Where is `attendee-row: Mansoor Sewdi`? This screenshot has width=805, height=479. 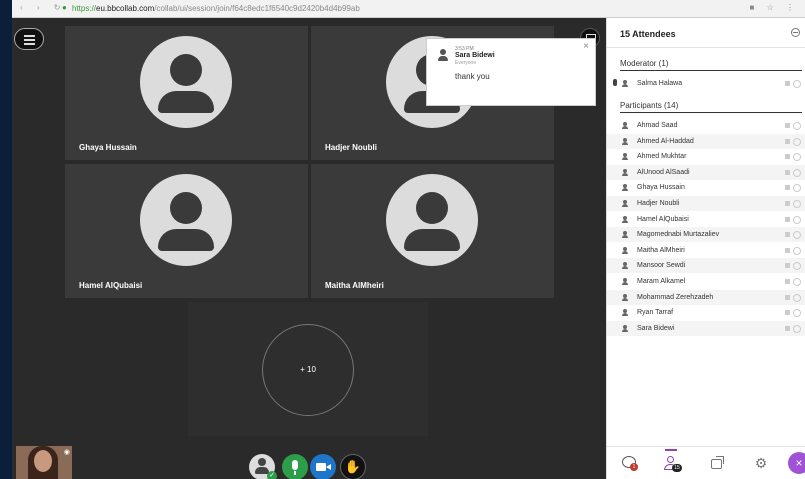
attendee-row: Mansoor Sewdi is located at coordinates (706, 266).